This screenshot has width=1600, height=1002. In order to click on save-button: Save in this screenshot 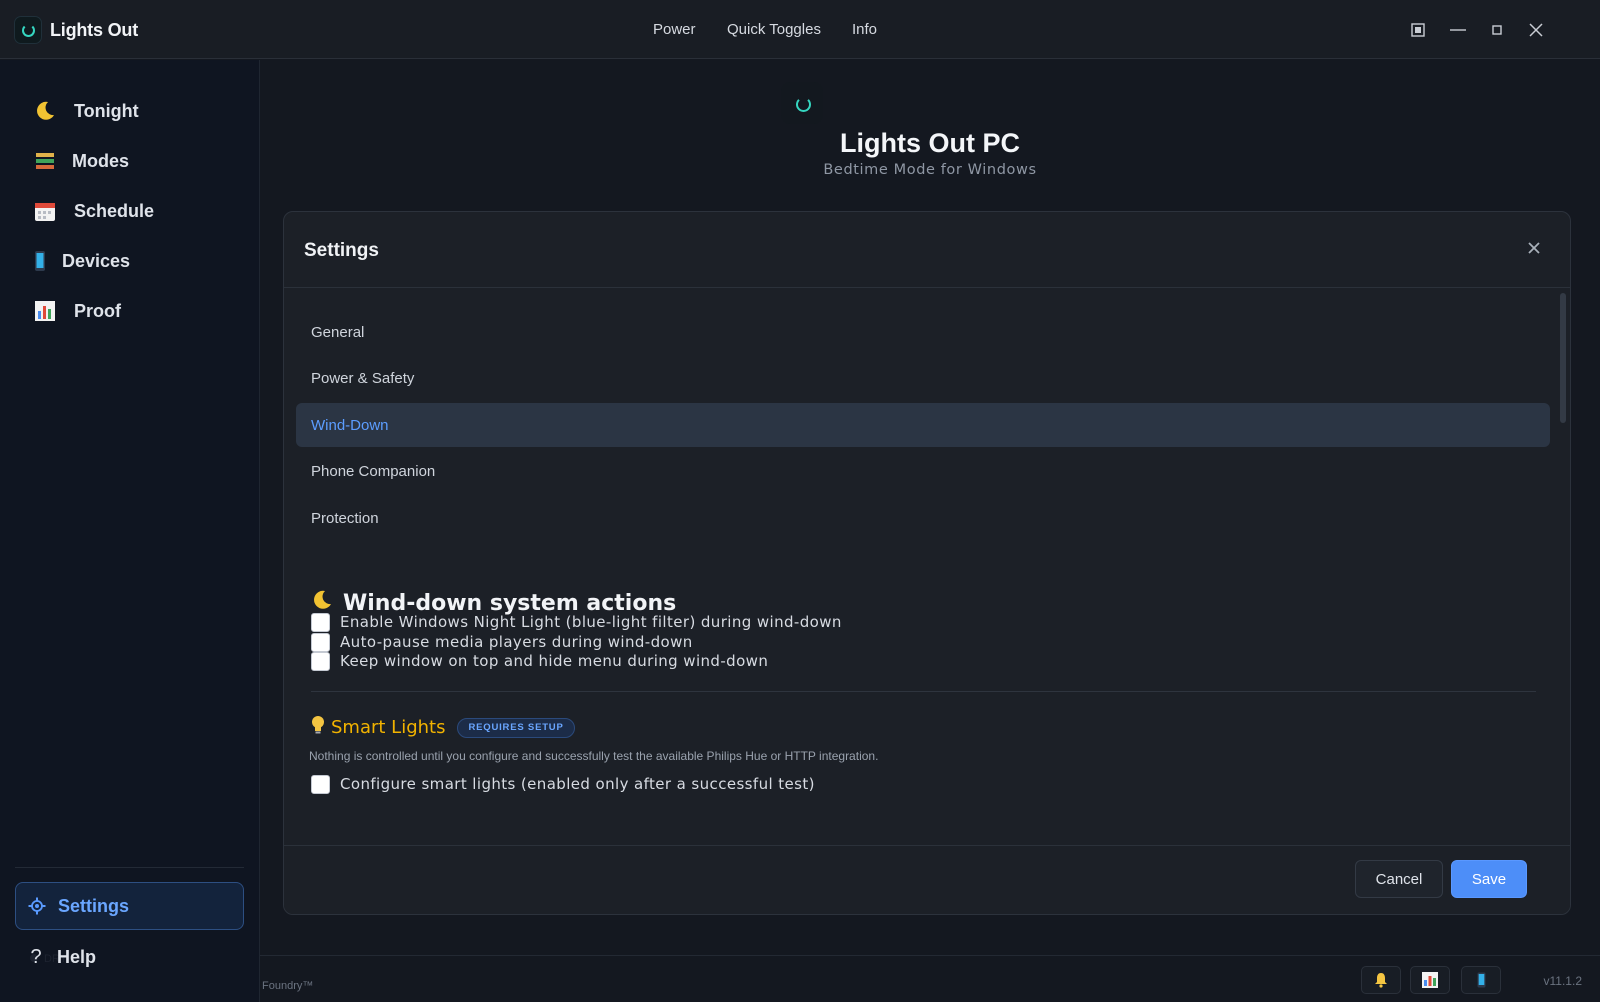, I will do `click(1489, 879)`.